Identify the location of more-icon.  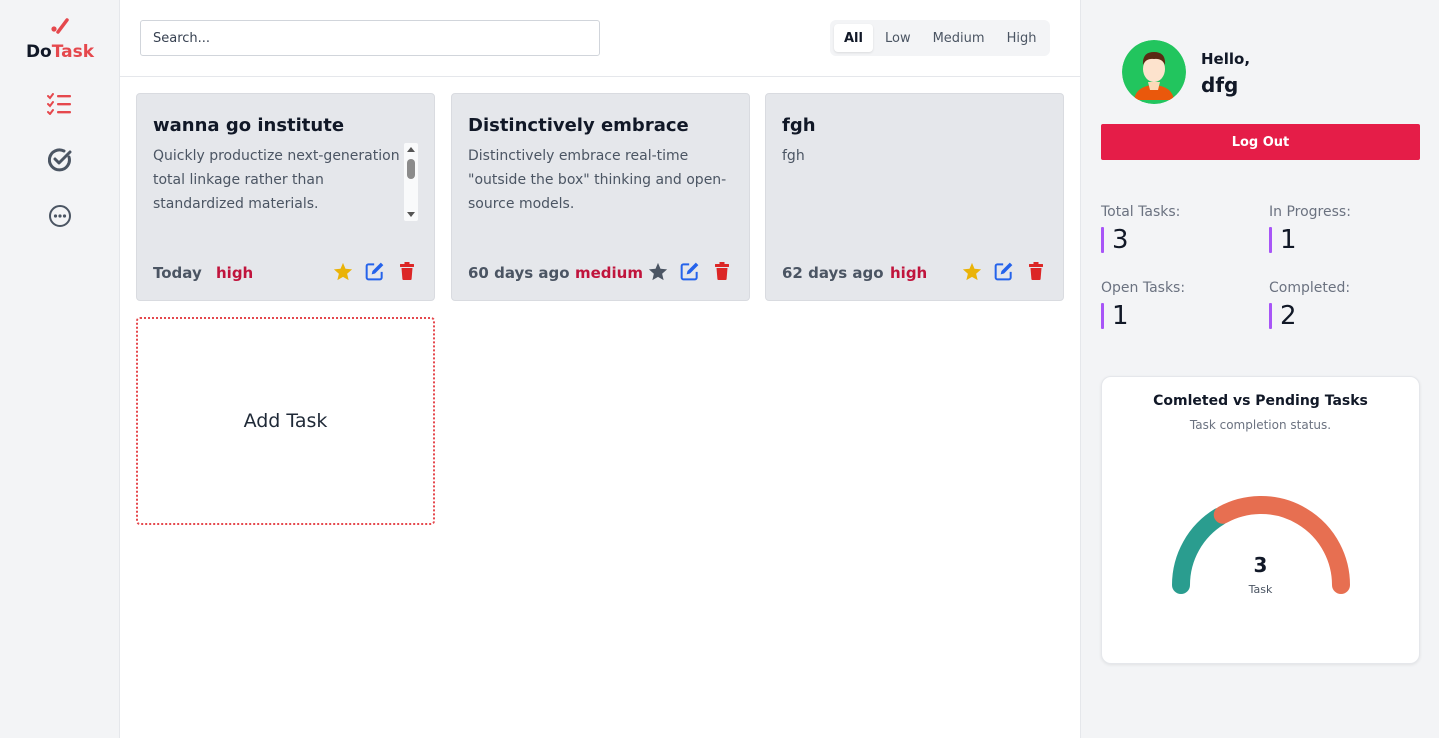
(60, 216).